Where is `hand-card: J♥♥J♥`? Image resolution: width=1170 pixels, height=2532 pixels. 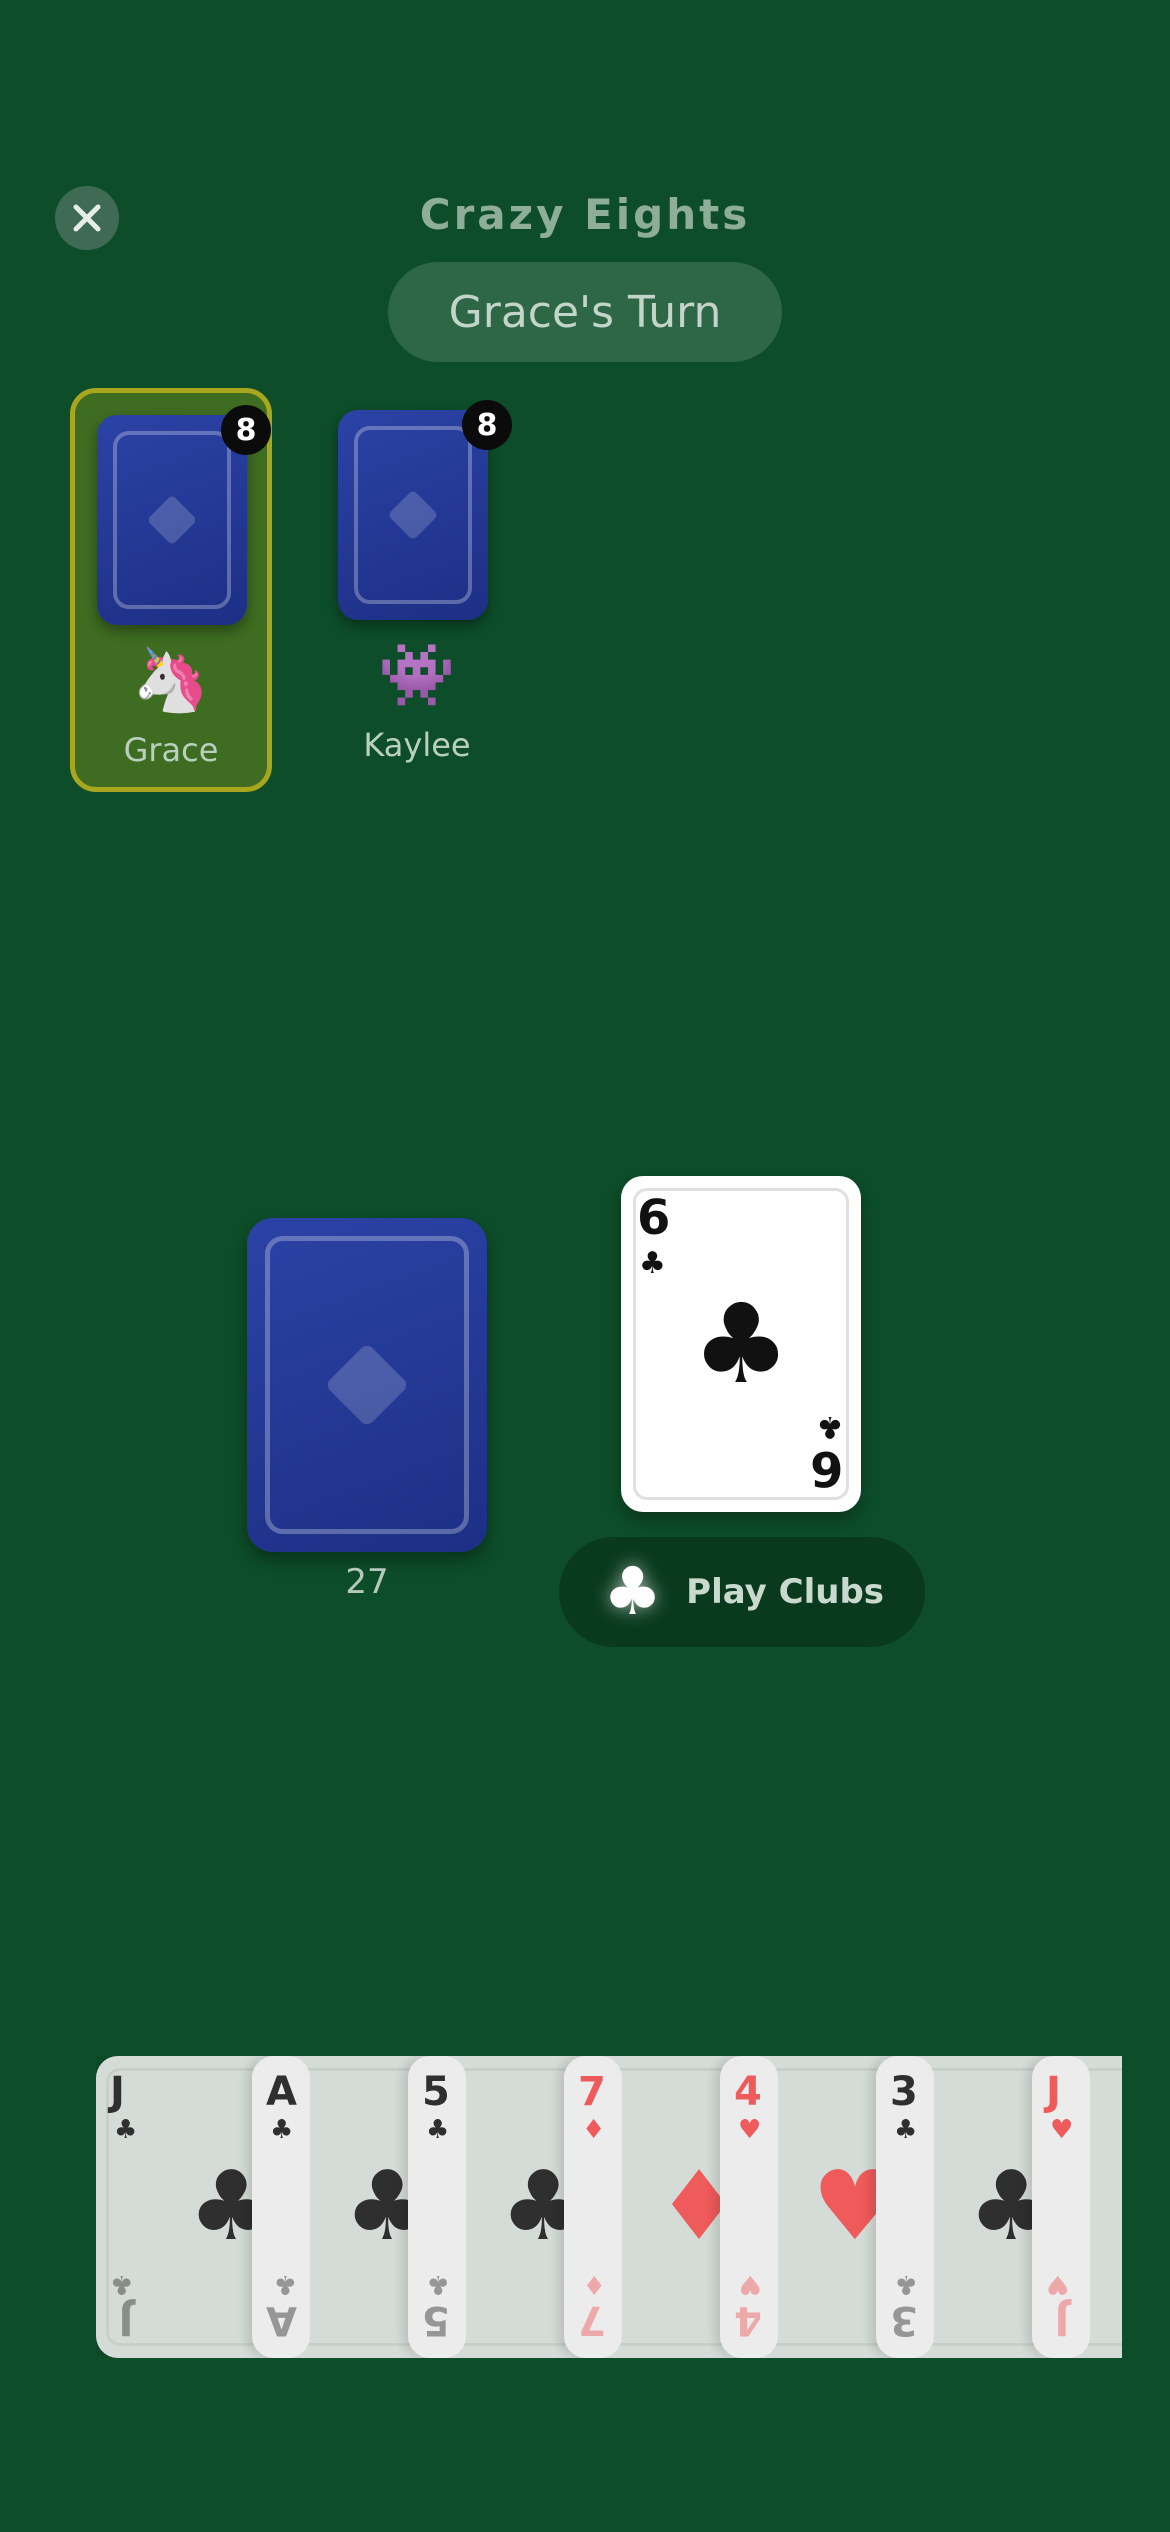
hand-card: J♥♥J♥ is located at coordinates (1077, 2207).